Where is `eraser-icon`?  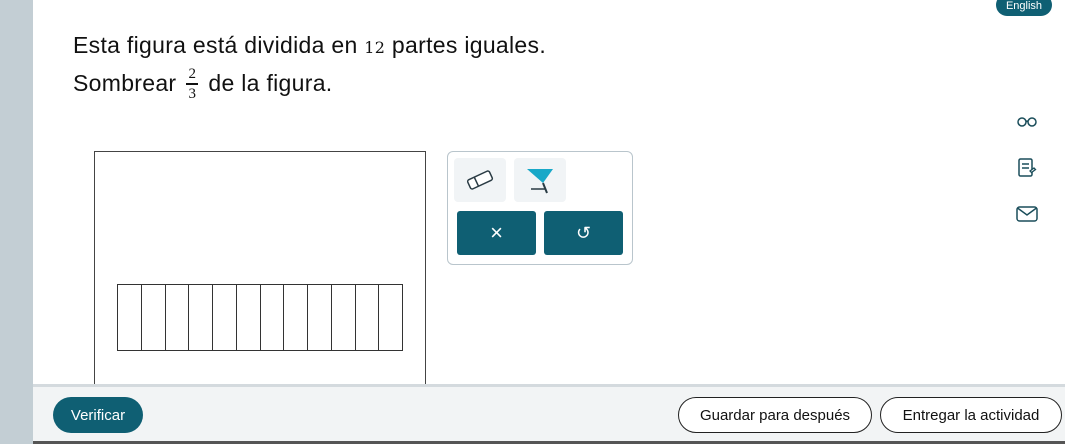 eraser-icon is located at coordinates (480, 180).